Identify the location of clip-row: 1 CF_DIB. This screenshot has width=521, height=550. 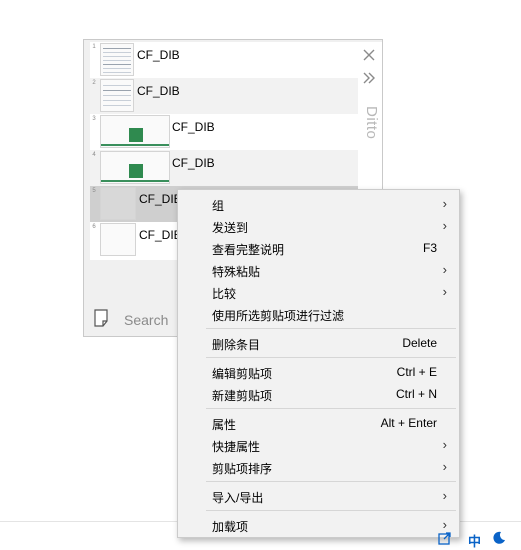
(224, 60).